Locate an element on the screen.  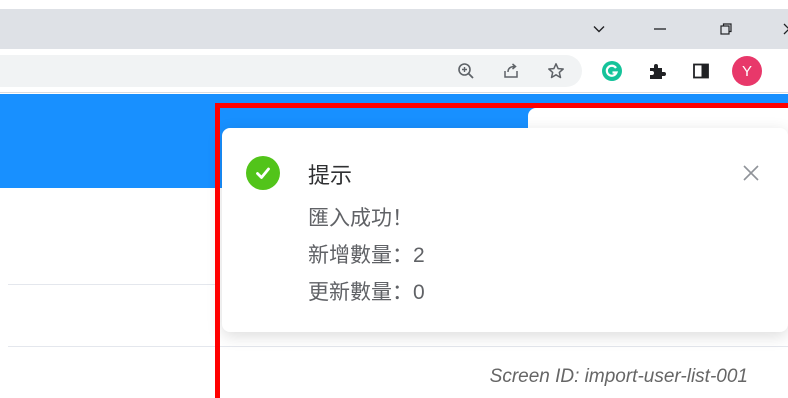
browser-toolbar: Y is located at coordinates (394, 71).